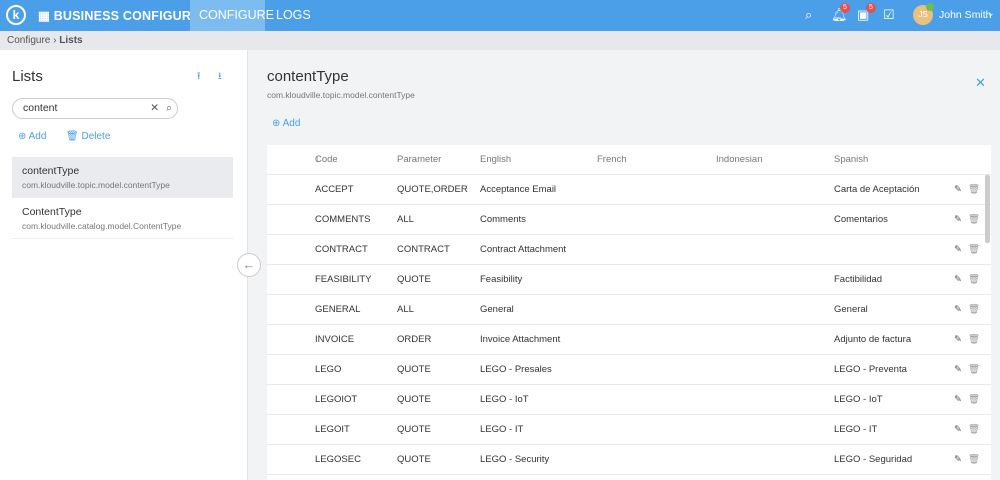  I want to click on upload-icon: ⭱, so click(199, 77).